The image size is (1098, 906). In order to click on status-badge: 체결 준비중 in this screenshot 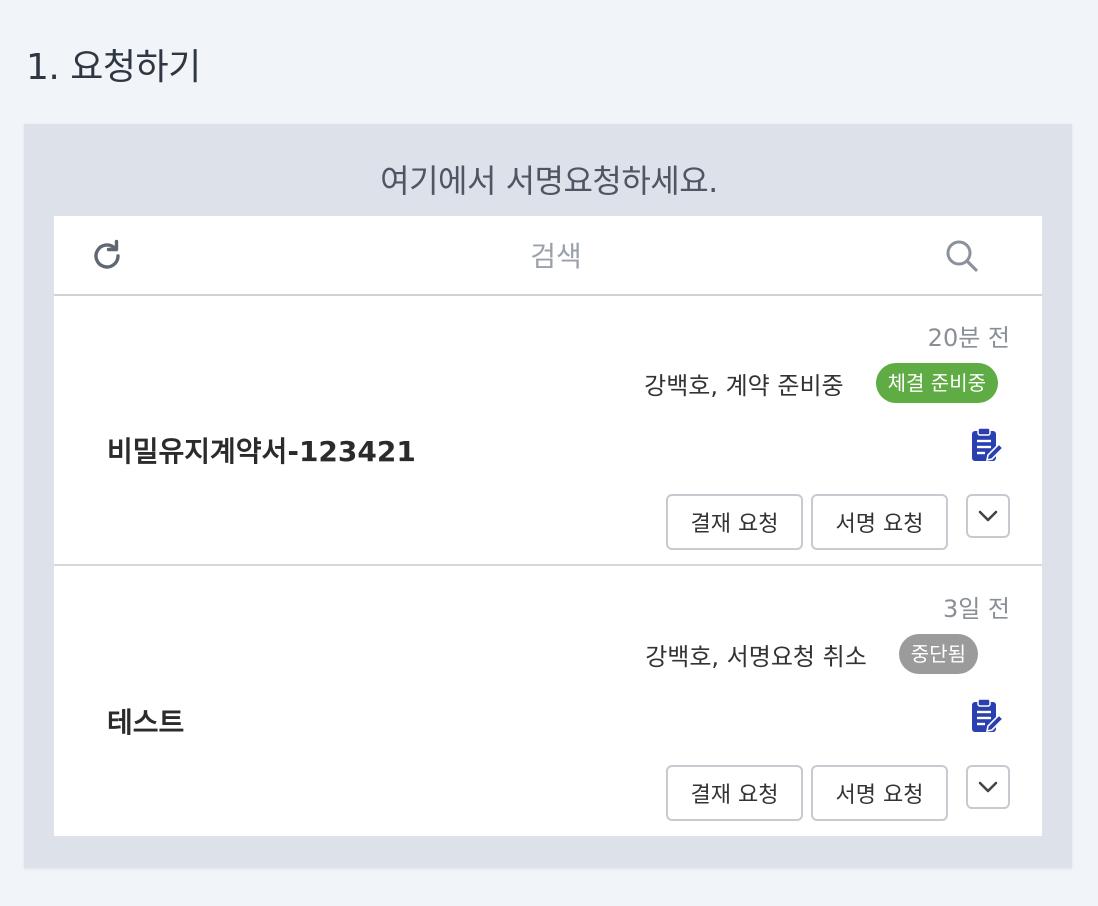, I will do `click(936, 383)`.